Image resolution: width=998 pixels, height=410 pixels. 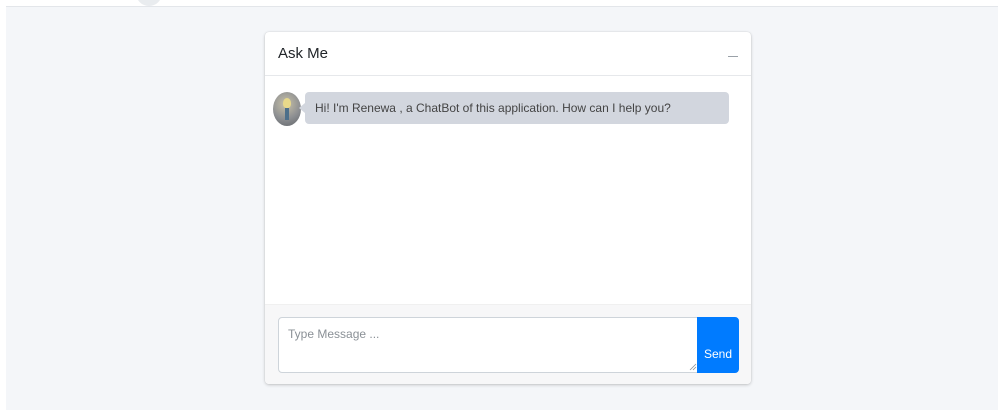 What do you see at coordinates (287, 103) in the screenshot?
I see `bulb-shape` at bounding box center [287, 103].